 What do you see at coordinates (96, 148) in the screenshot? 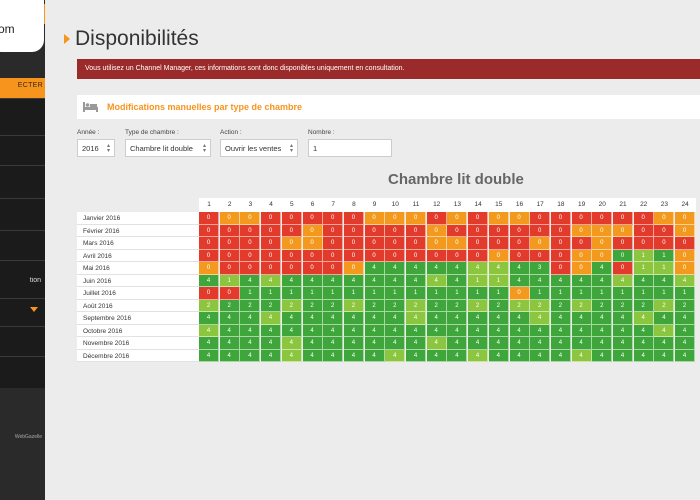
I see `annee-select: 2016 ▴ ▾` at bounding box center [96, 148].